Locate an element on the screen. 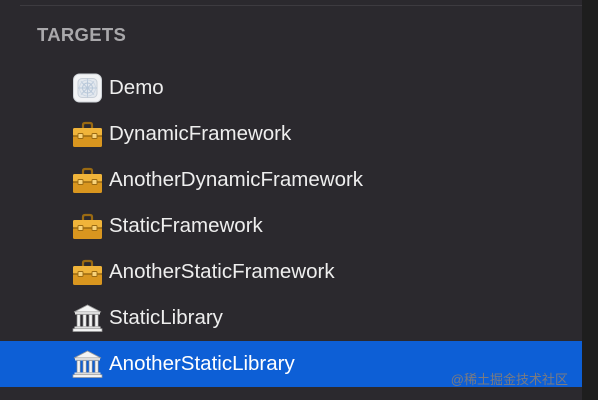 This screenshot has height=400, width=598. divider is located at coordinates (301, 5).